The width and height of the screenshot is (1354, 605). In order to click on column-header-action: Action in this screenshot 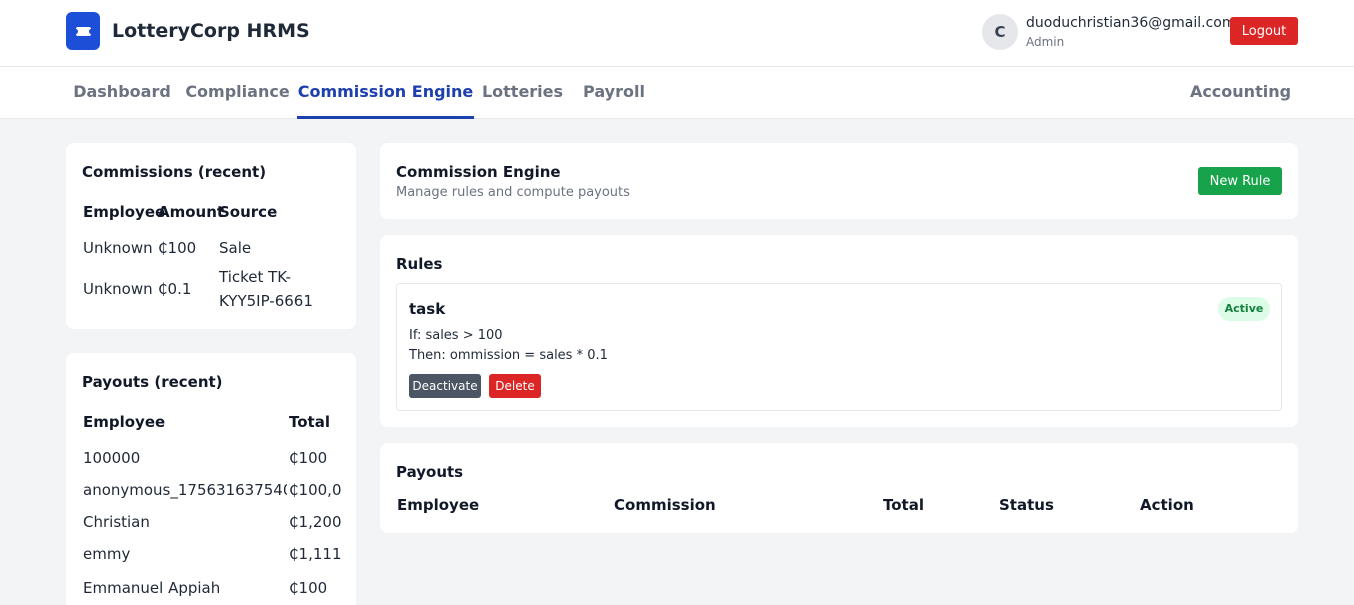, I will do `click(1167, 505)`.